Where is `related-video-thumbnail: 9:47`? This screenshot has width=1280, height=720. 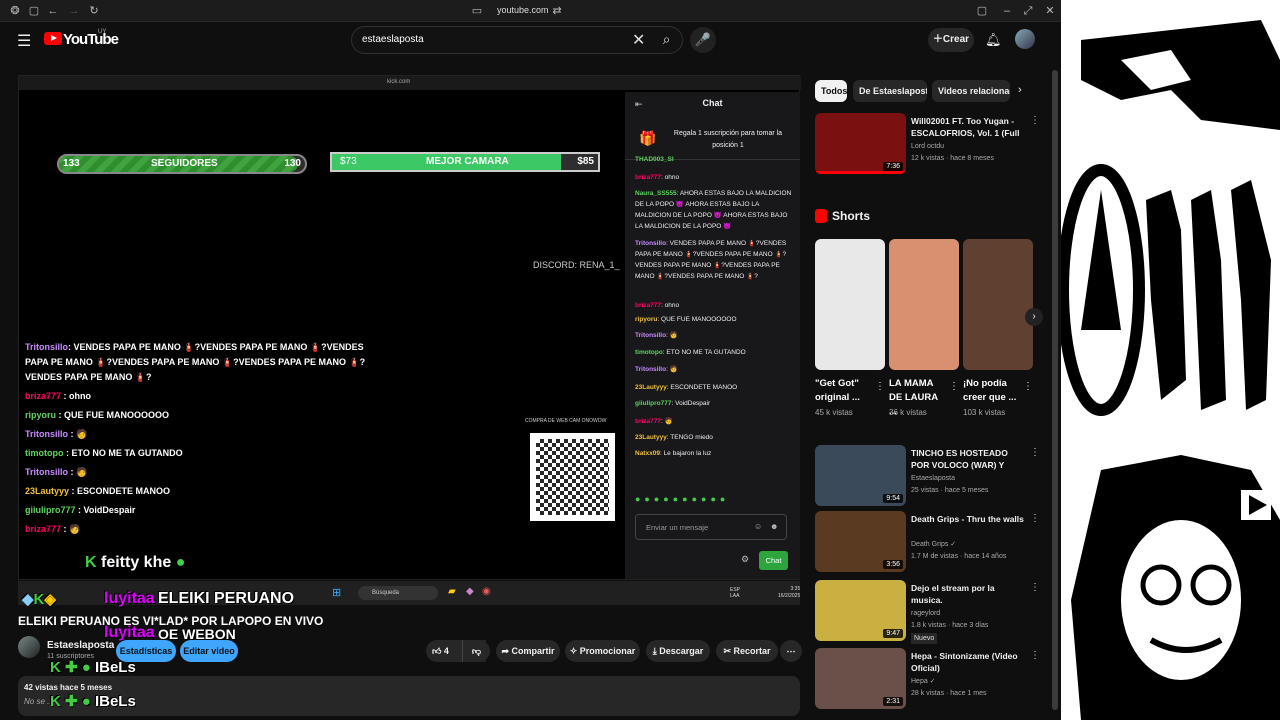
related-video-thumbnail: 9:47 is located at coordinates (860, 610).